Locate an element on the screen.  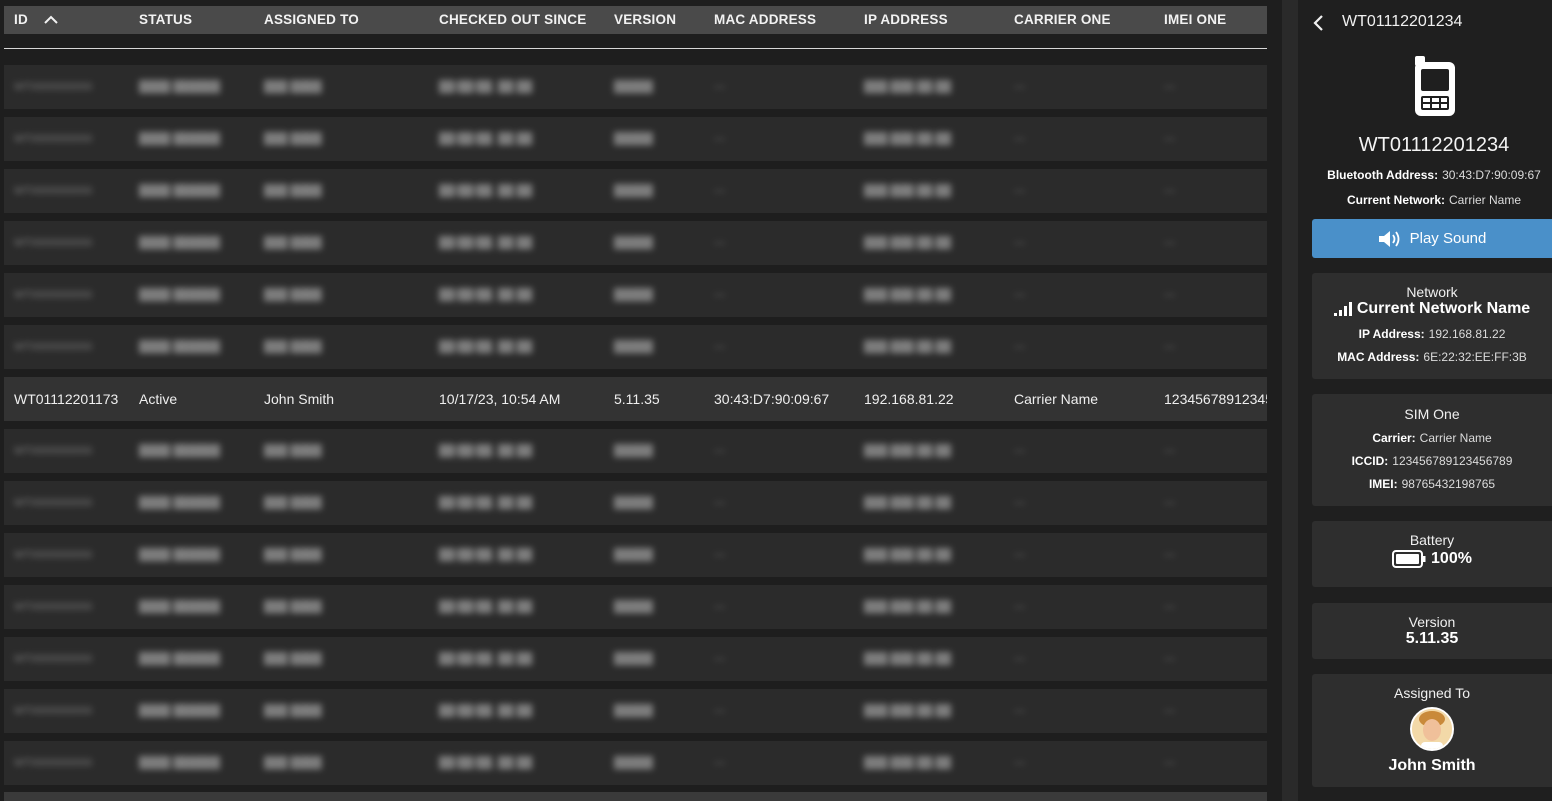
chevron-left-icon is located at coordinates (1319, 23).